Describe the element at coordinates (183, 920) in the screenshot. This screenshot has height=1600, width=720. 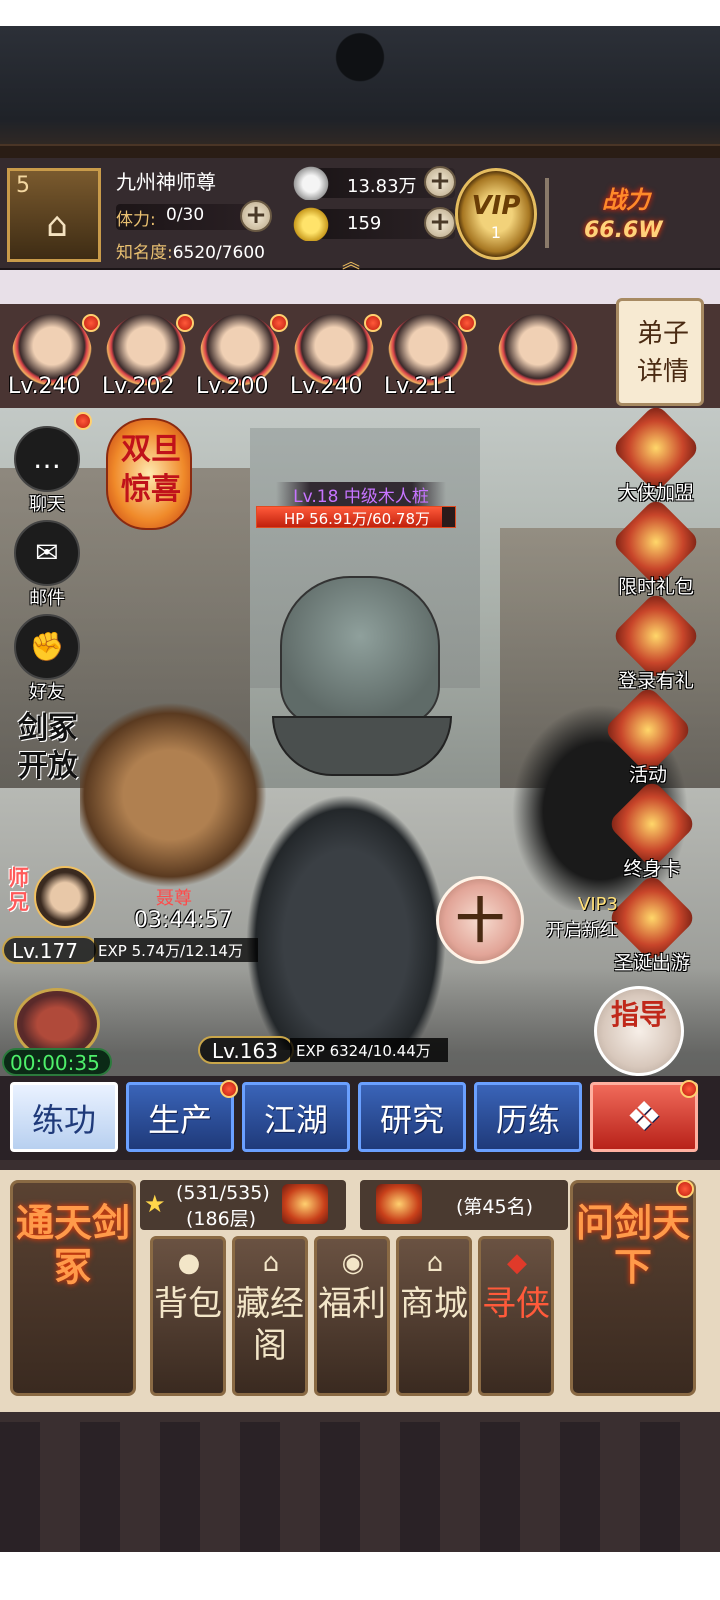
I see `boss-timer: 03:44:57` at that location.